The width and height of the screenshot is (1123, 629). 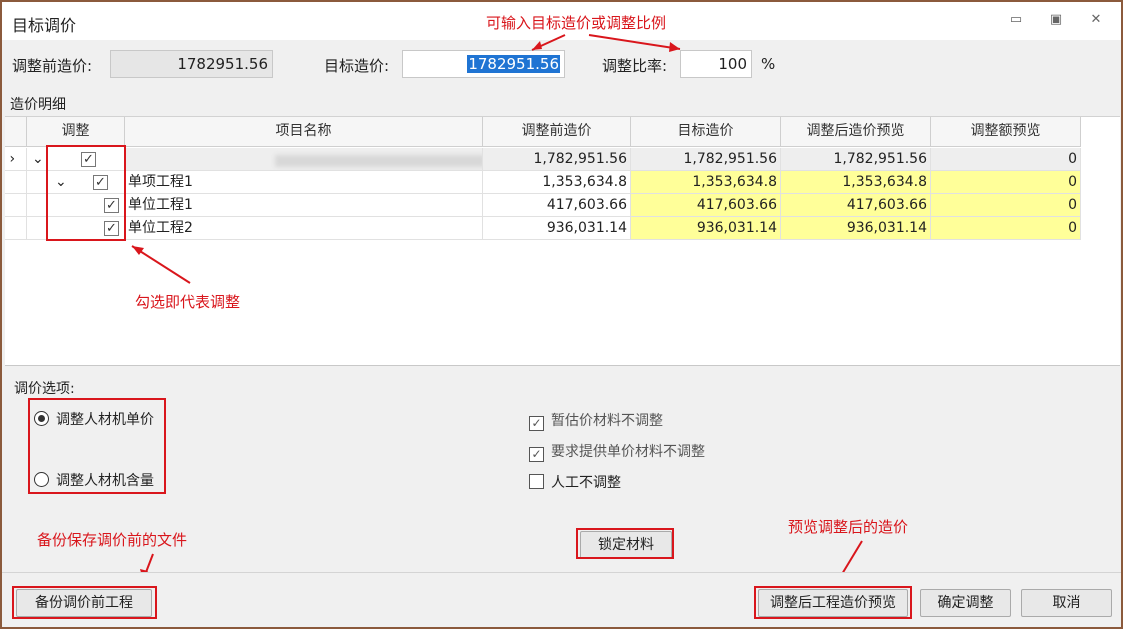 I want to click on project-name-cell: 单位工程2, so click(x=304, y=228).